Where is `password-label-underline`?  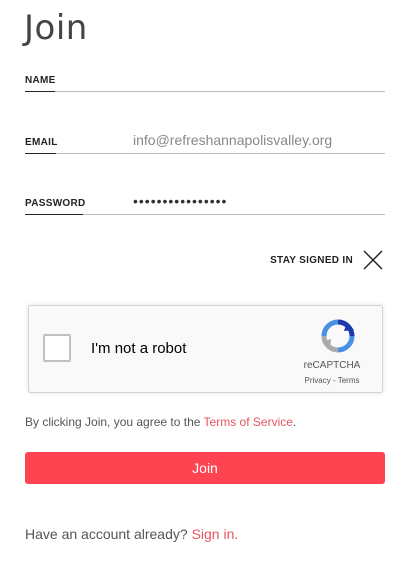
password-label-underline is located at coordinates (54, 214).